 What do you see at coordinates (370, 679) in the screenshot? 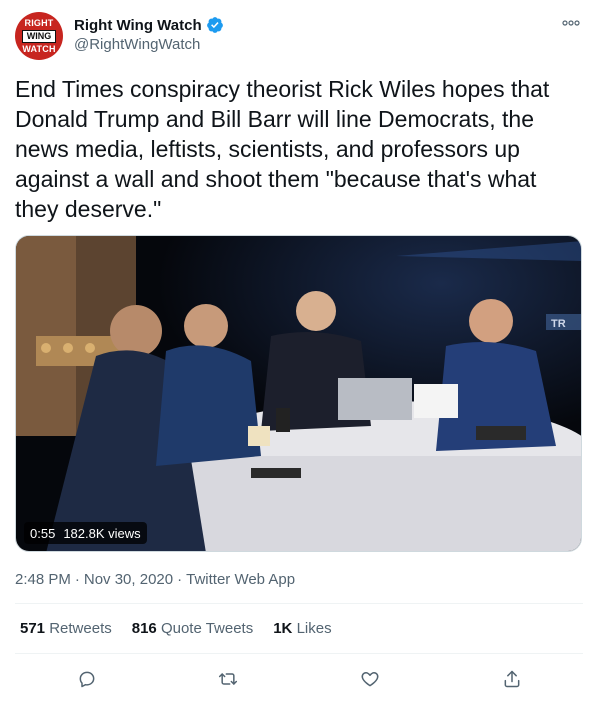
I see `heart-icon` at bounding box center [370, 679].